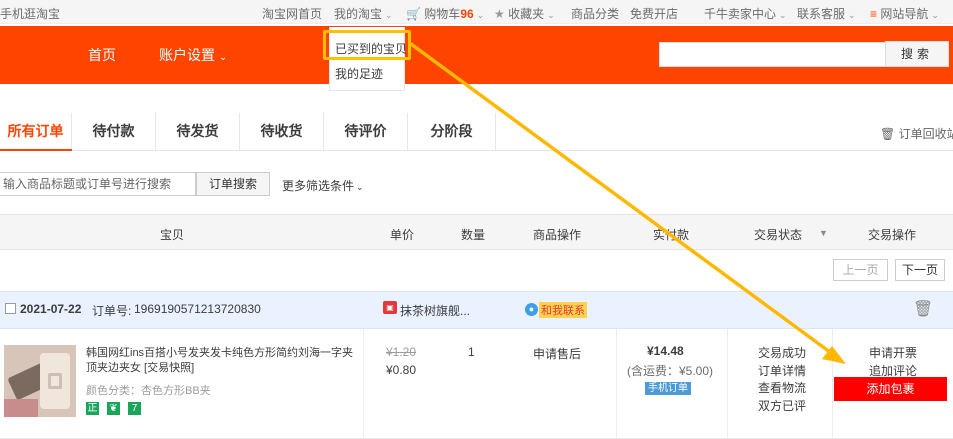  I want to click on contact-seller-button: ● 和我联系, so click(556, 310).